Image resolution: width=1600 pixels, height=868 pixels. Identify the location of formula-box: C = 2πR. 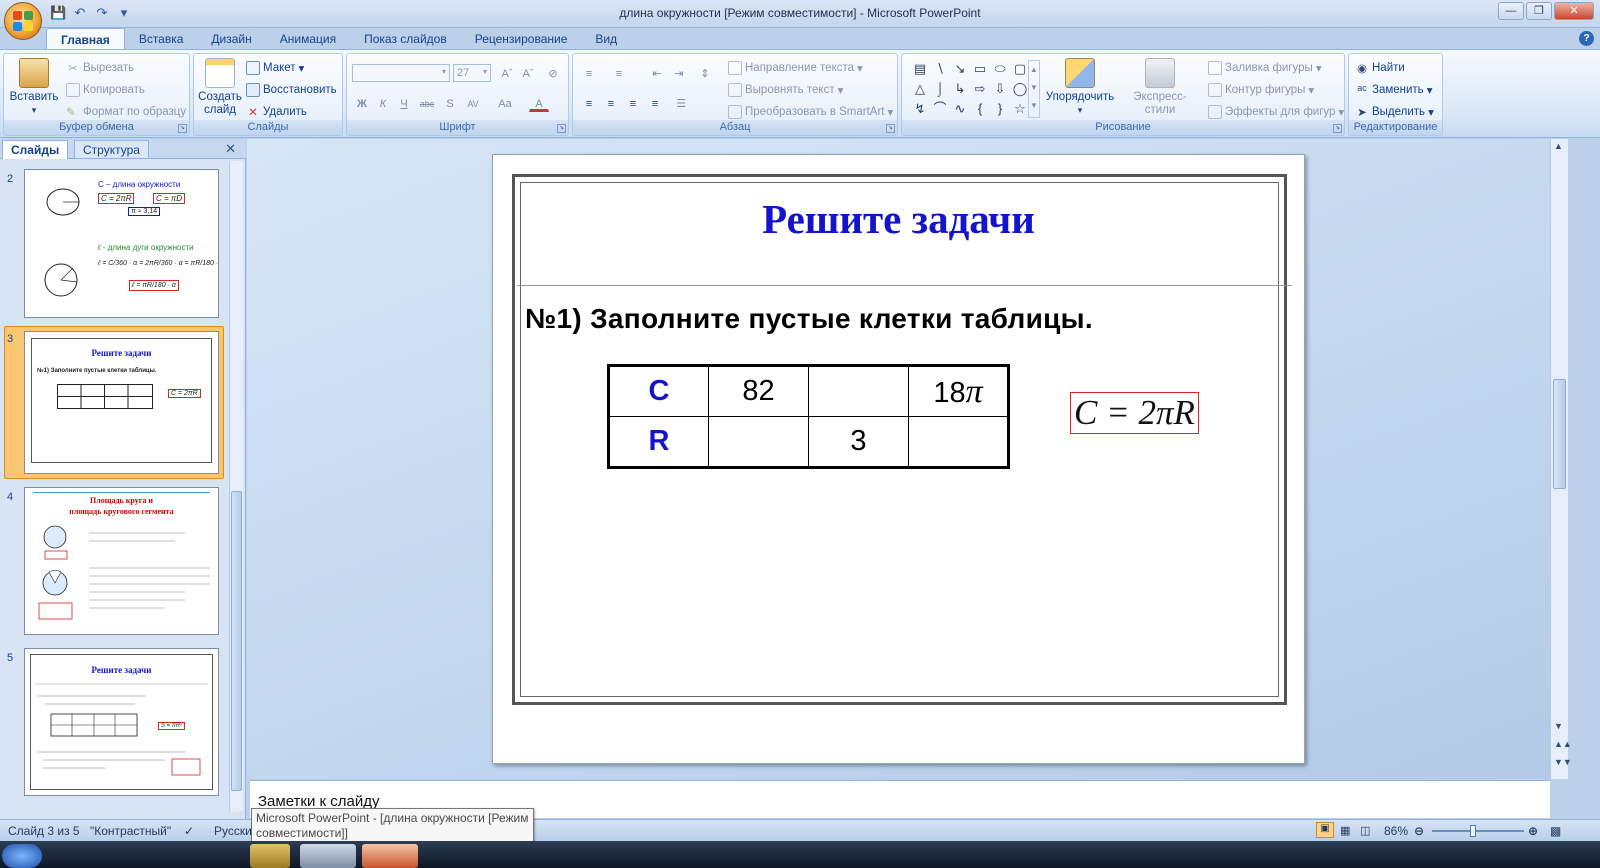
(1134, 413).